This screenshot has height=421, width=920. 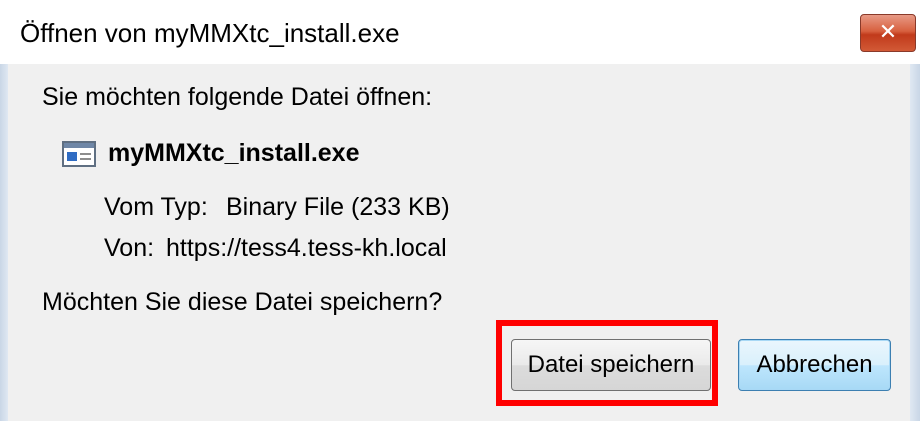 What do you see at coordinates (237, 97) in the screenshot?
I see `open-prompt: Sie möchten folgende Datei öffnen:` at bounding box center [237, 97].